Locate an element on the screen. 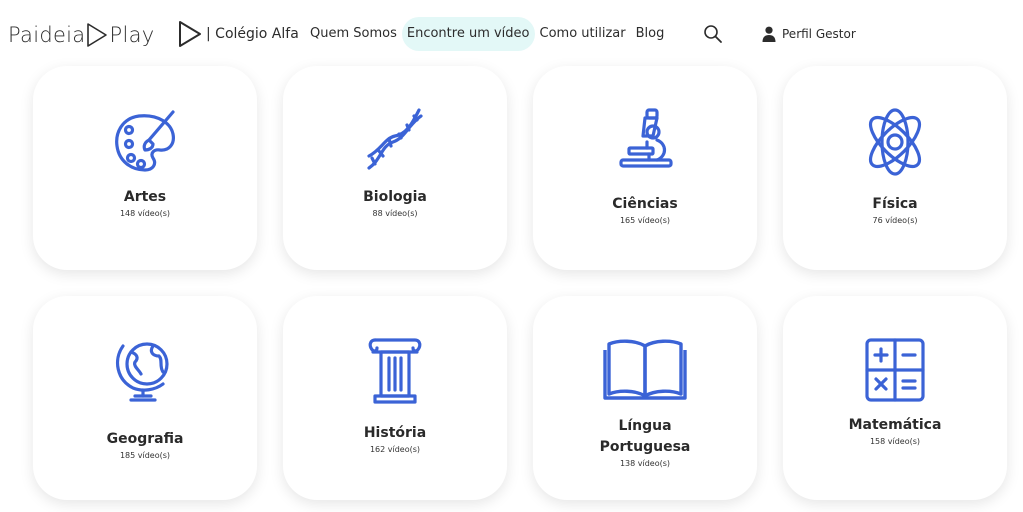 The image size is (1023, 512). profile-label: Perfil Gestor is located at coordinates (819, 34).